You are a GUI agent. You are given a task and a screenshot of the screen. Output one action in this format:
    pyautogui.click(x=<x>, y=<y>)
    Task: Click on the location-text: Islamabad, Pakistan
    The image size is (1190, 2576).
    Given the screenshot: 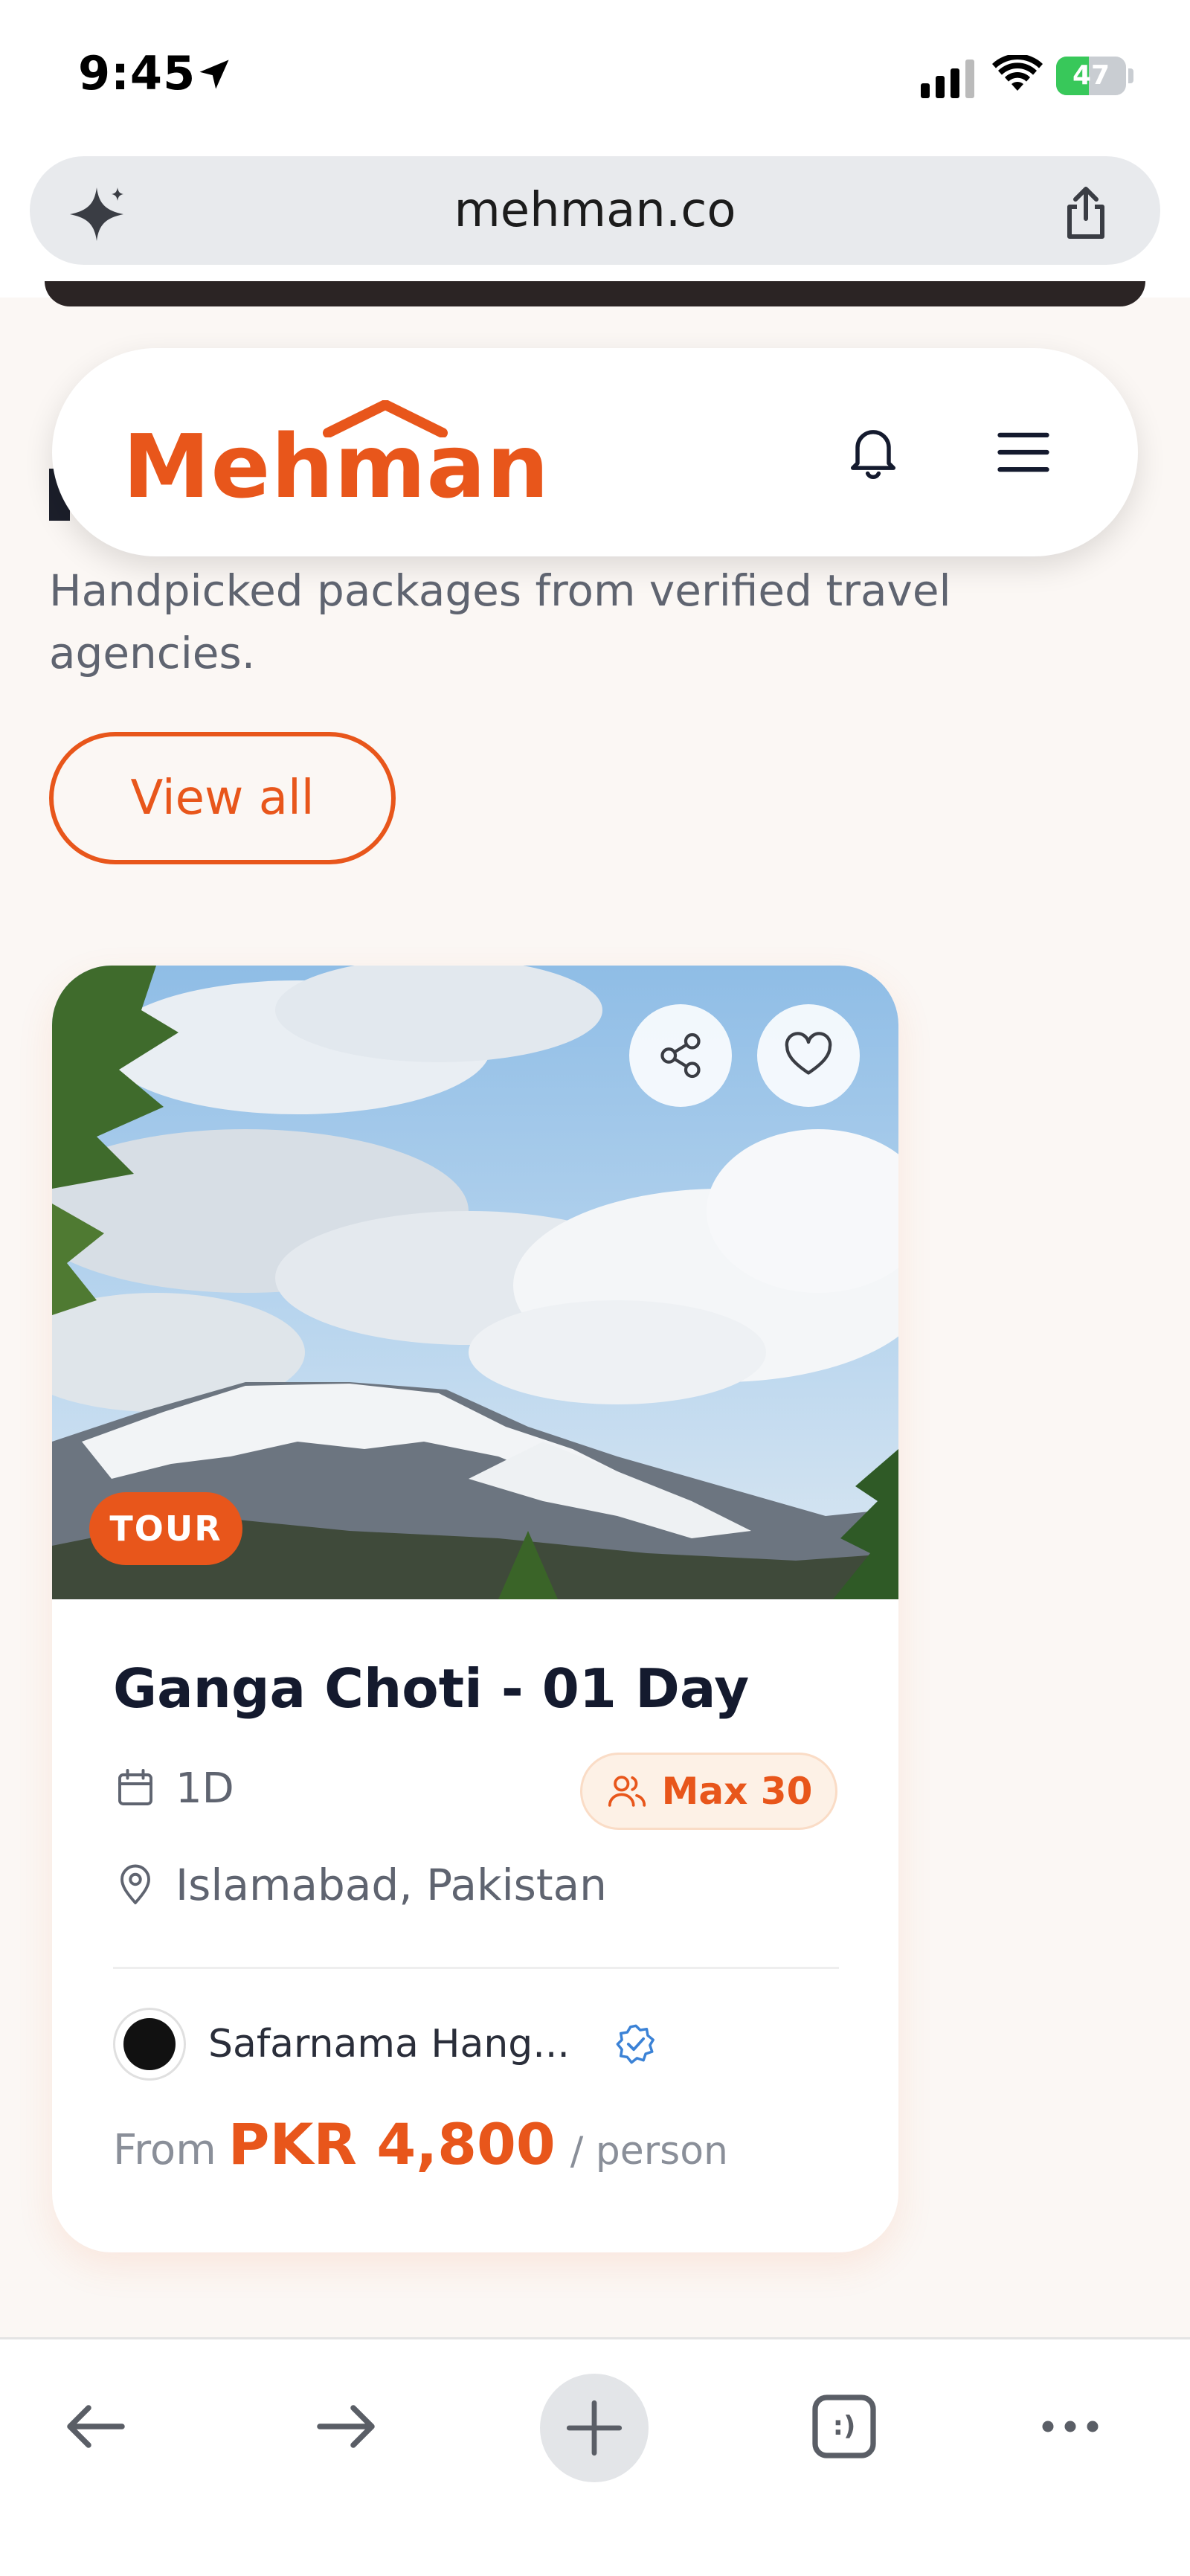 What is the action you would take?
    pyautogui.click(x=391, y=1885)
    